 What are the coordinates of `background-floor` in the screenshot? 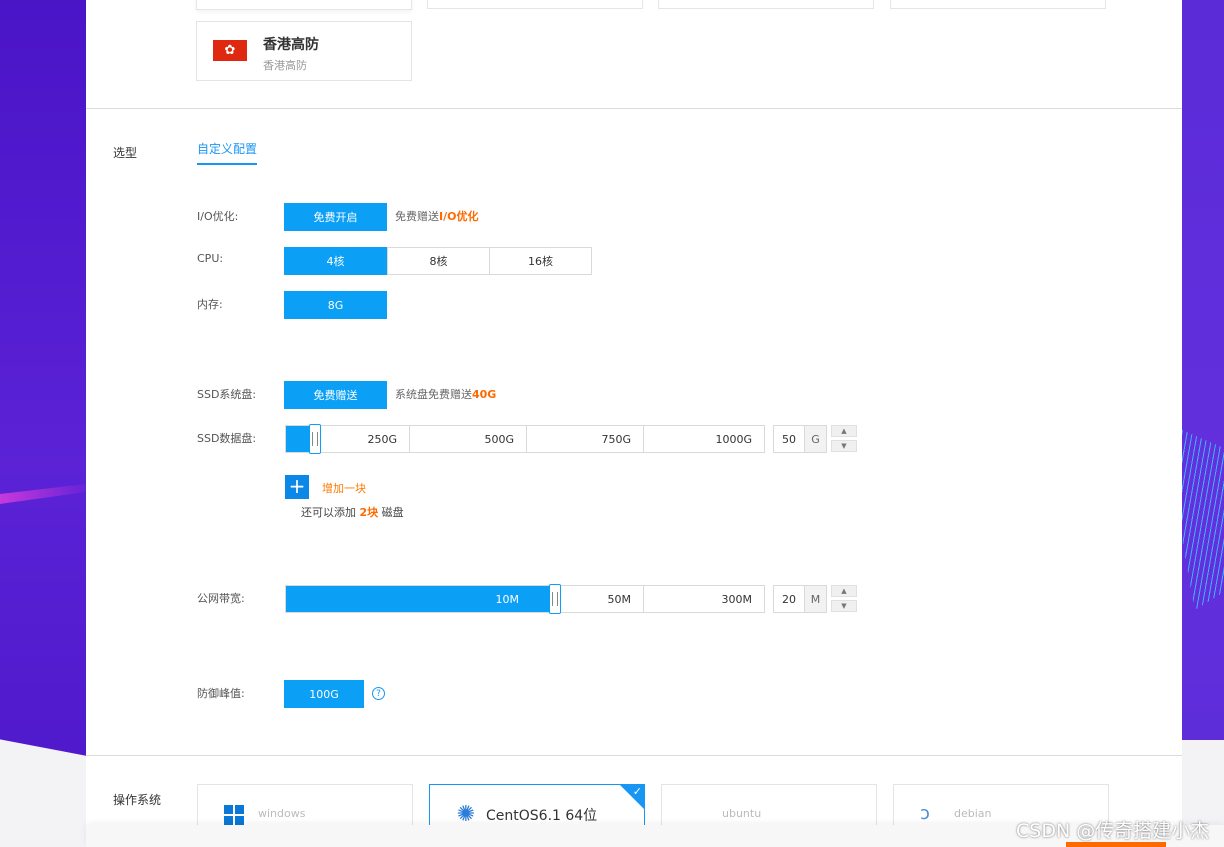 It's located at (43, 793).